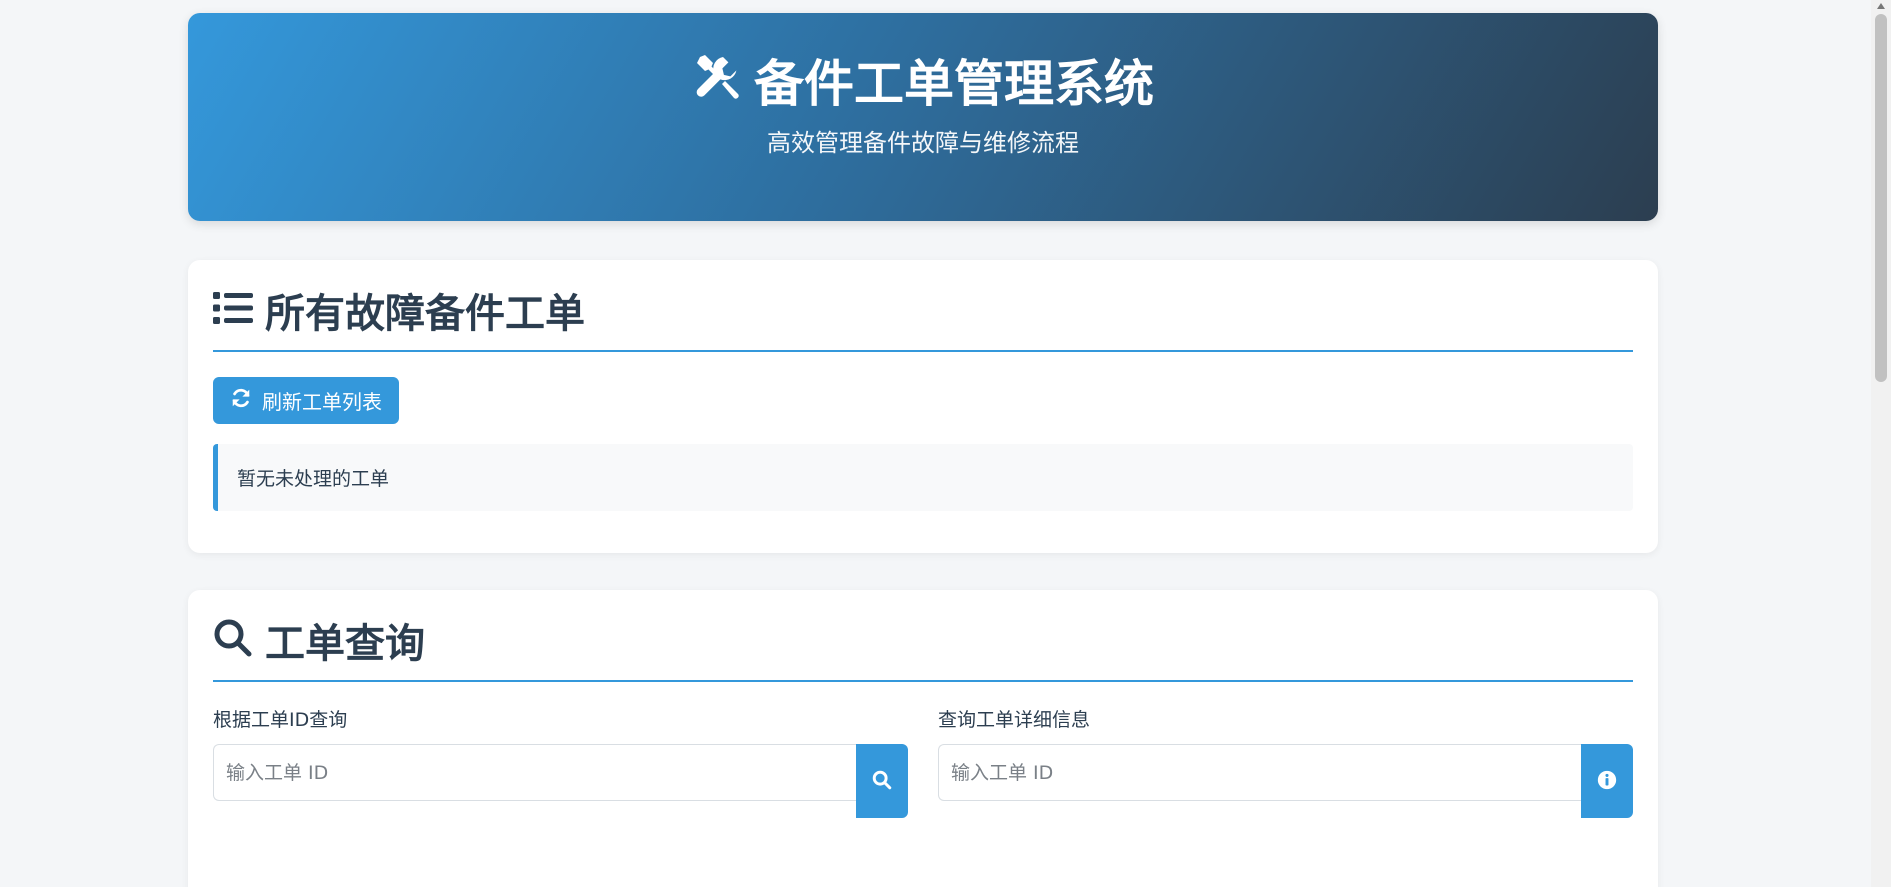 This screenshot has height=887, width=1891. Describe the element at coordinates (241, 400) in the screenshot. I see `refresh-icon` at that location.